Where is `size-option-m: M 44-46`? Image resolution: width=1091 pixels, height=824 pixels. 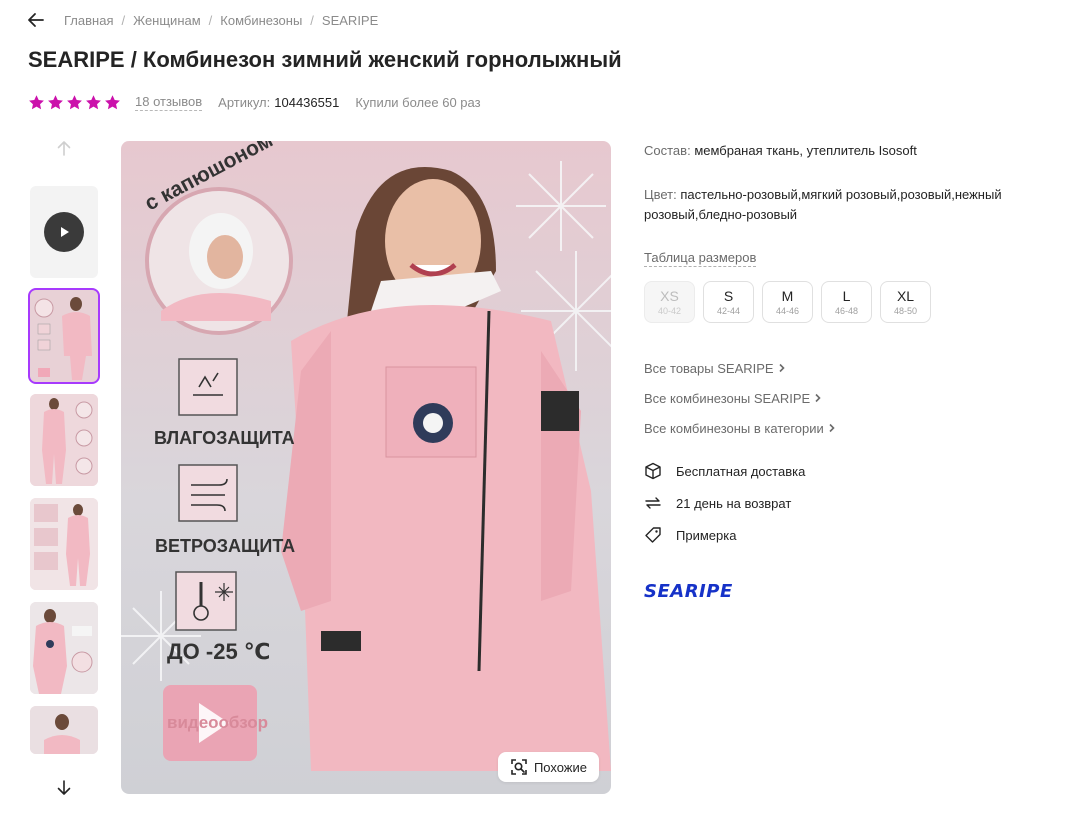
size-option-m: M 44-46 is located at coordinates (787, 302).